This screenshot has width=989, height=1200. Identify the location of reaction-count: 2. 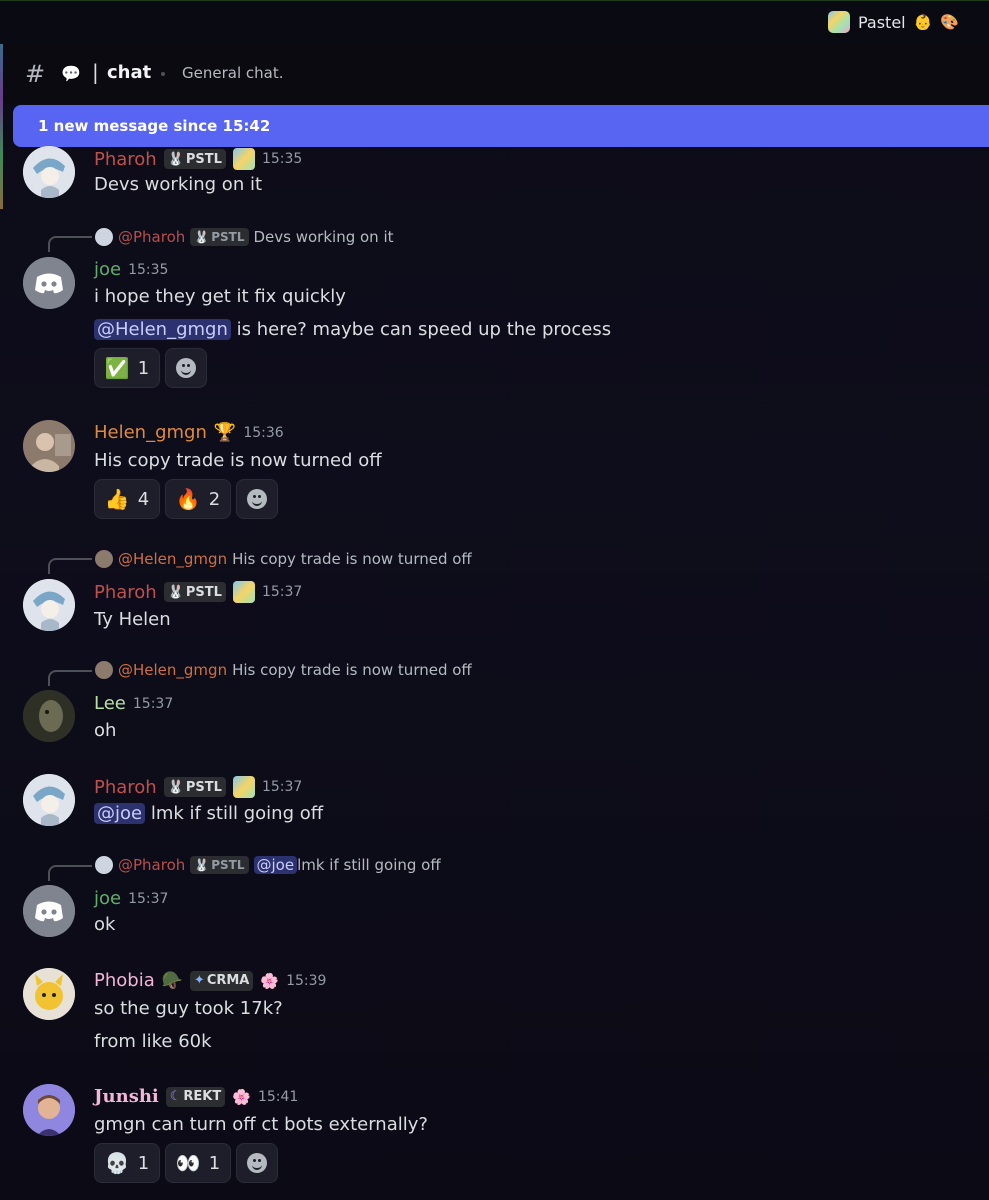
(214, 499).